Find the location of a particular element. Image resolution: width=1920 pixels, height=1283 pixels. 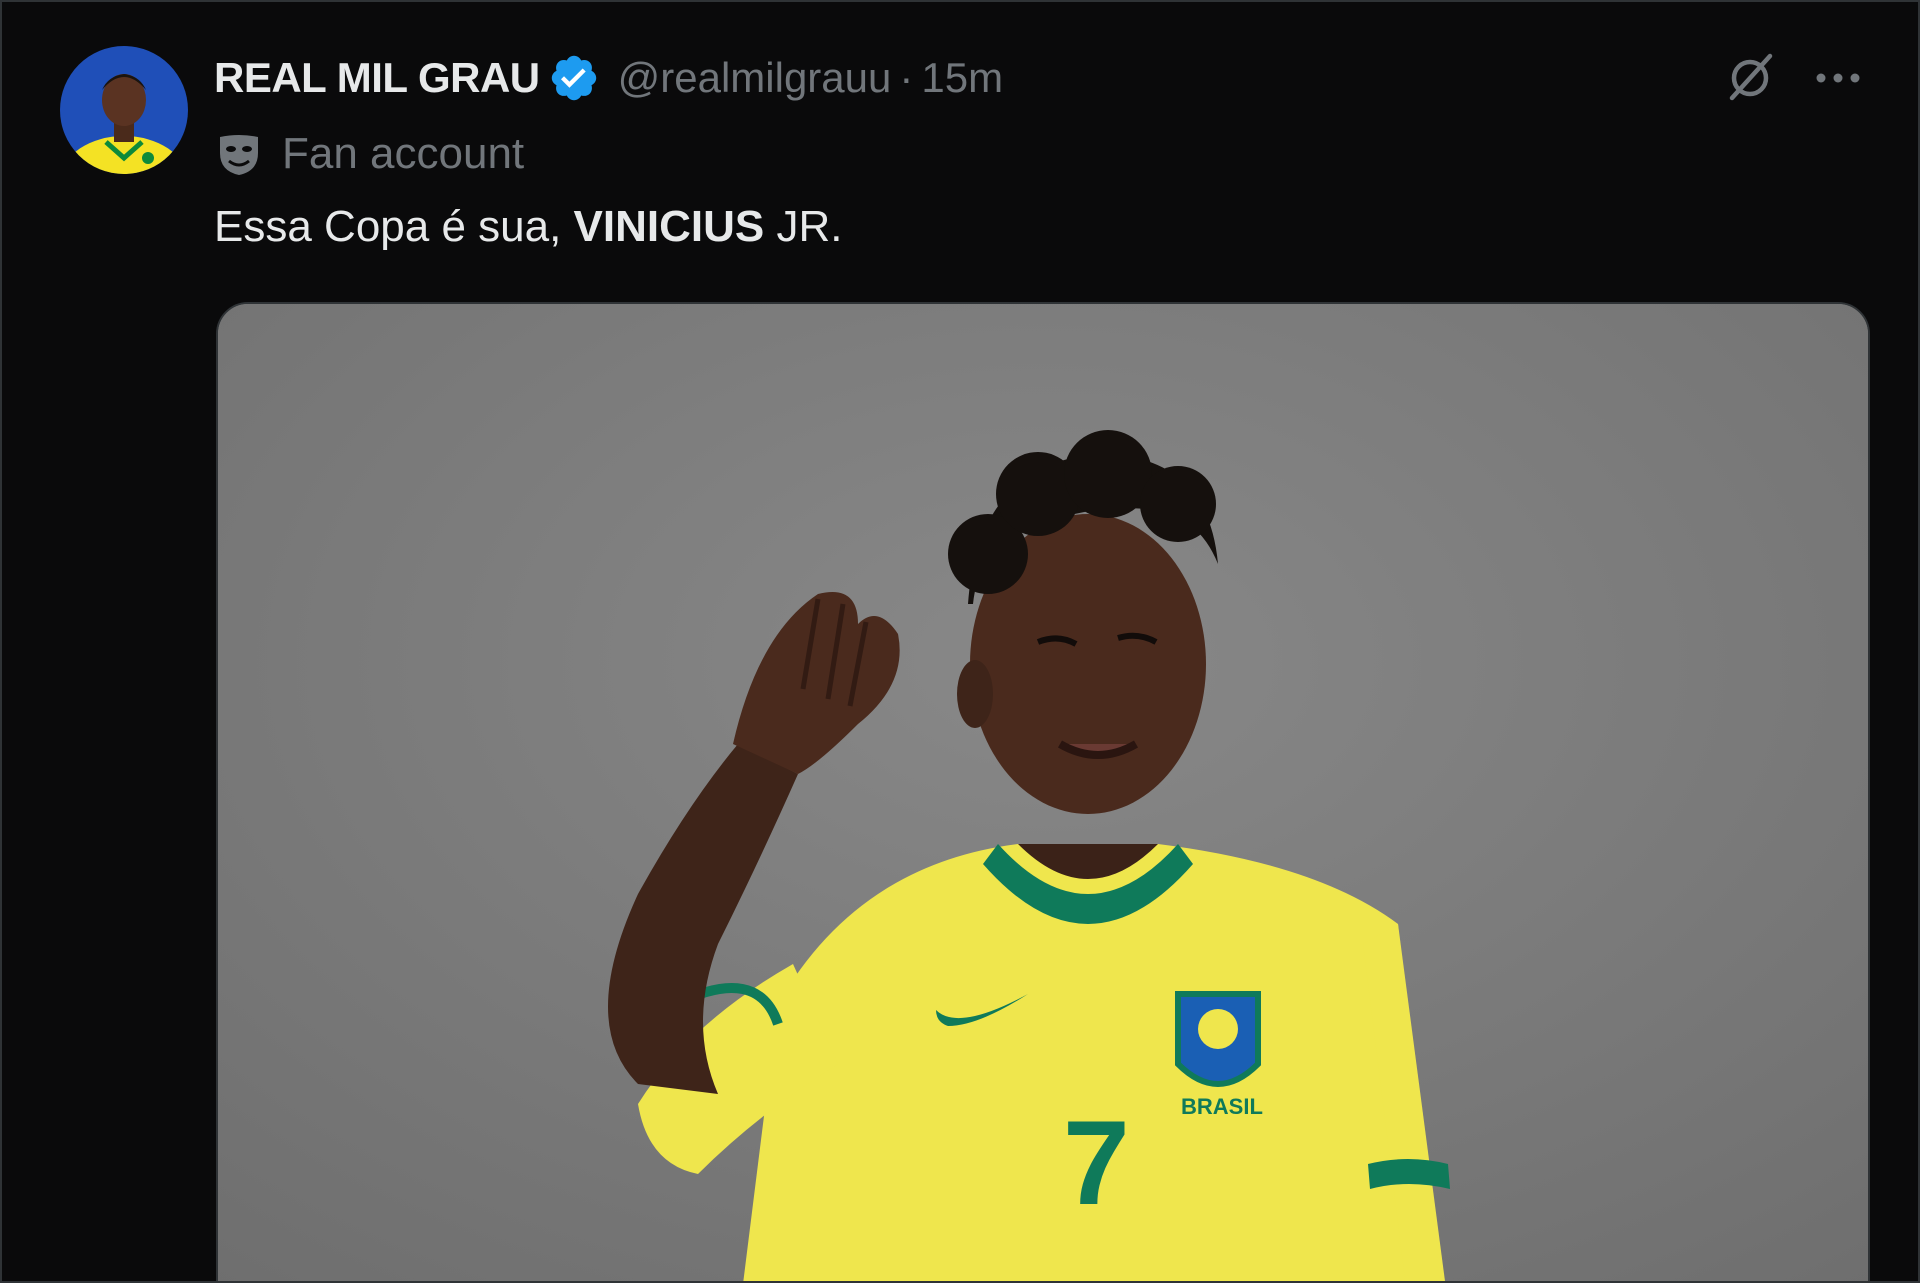

handle: @realmilgrauu is located at coordinates (755, 78).